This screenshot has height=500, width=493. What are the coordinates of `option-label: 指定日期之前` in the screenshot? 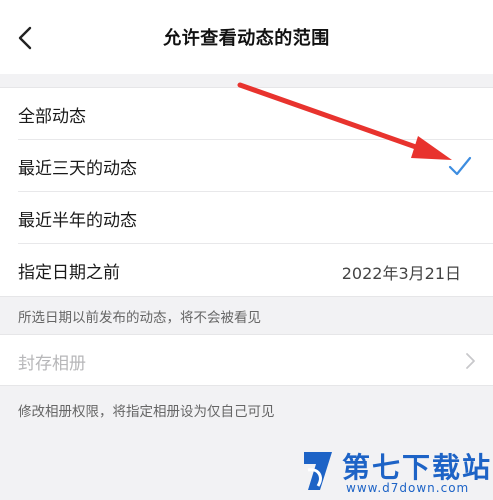 It's located at (69, 272).